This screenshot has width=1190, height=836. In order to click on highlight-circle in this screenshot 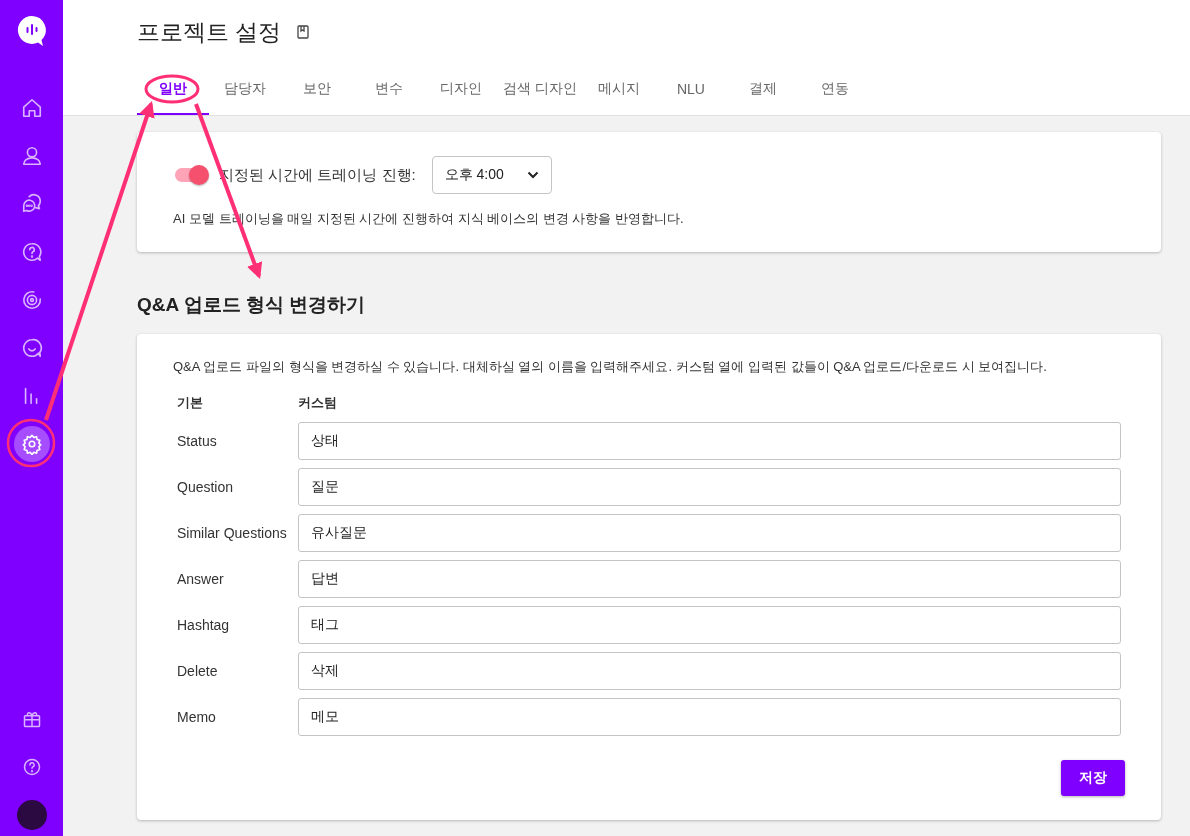, I will do `click(31, 443)`.